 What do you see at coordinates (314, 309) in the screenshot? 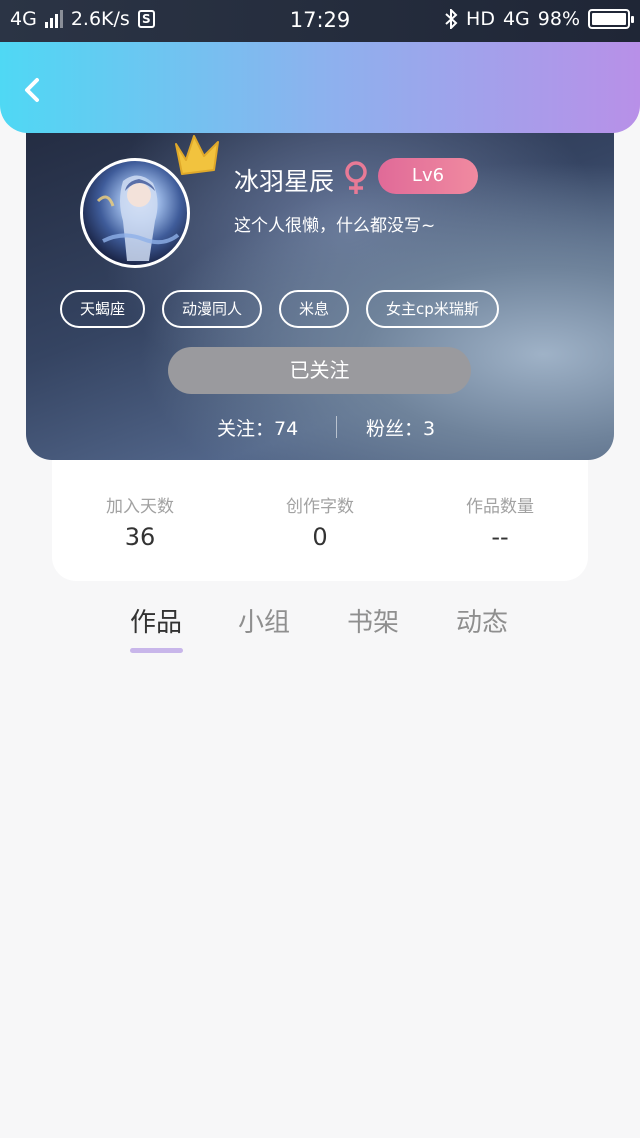
I see `tag-item: 米息` at bounding box center [314, 309].